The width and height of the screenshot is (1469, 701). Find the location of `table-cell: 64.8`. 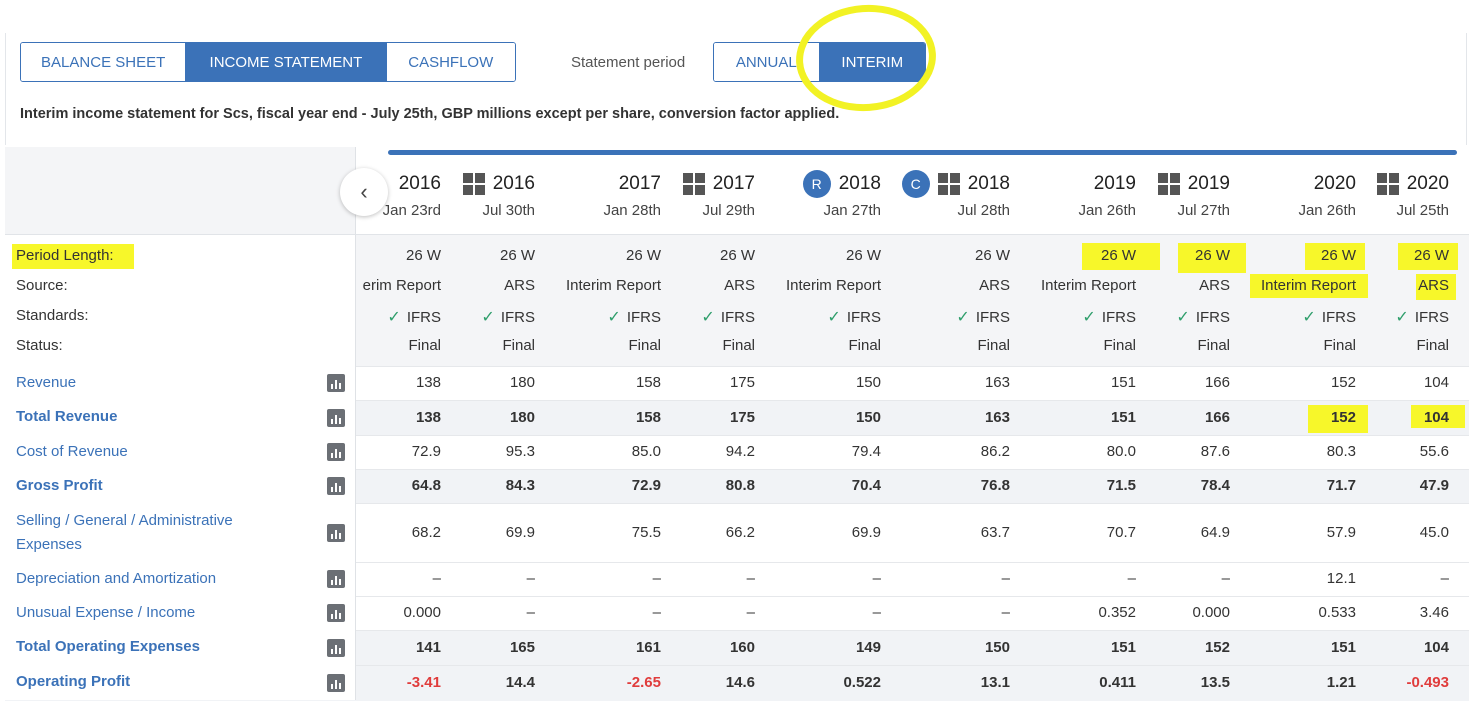

table-cell: 64.8 is located at coordinates (426, 485).